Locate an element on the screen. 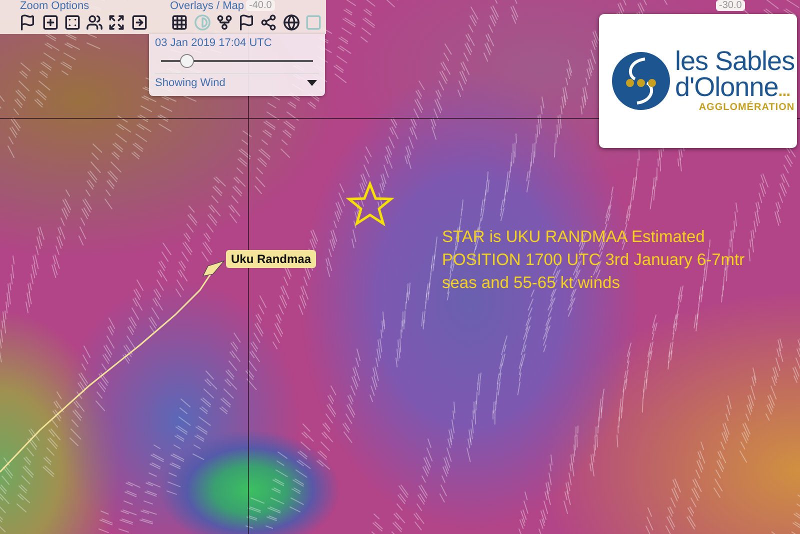 The width and height of the screenshot is (800, 534). logo-subtitle: AGGLOMÉRATION is located at coordinates (746, 108).